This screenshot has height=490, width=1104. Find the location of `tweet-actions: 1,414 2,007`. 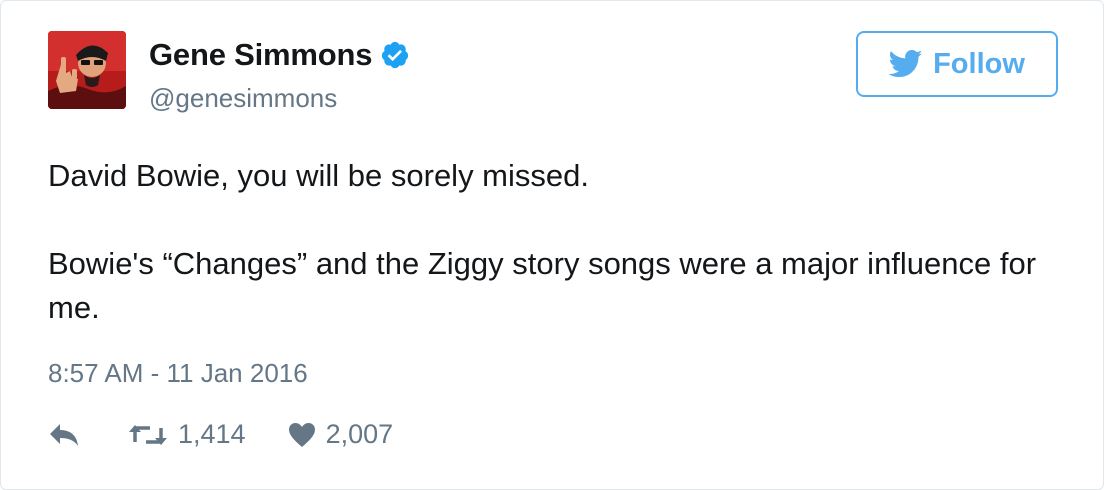

tweet-actions: 1,414 2,007 is located at coordinates (220, 434).